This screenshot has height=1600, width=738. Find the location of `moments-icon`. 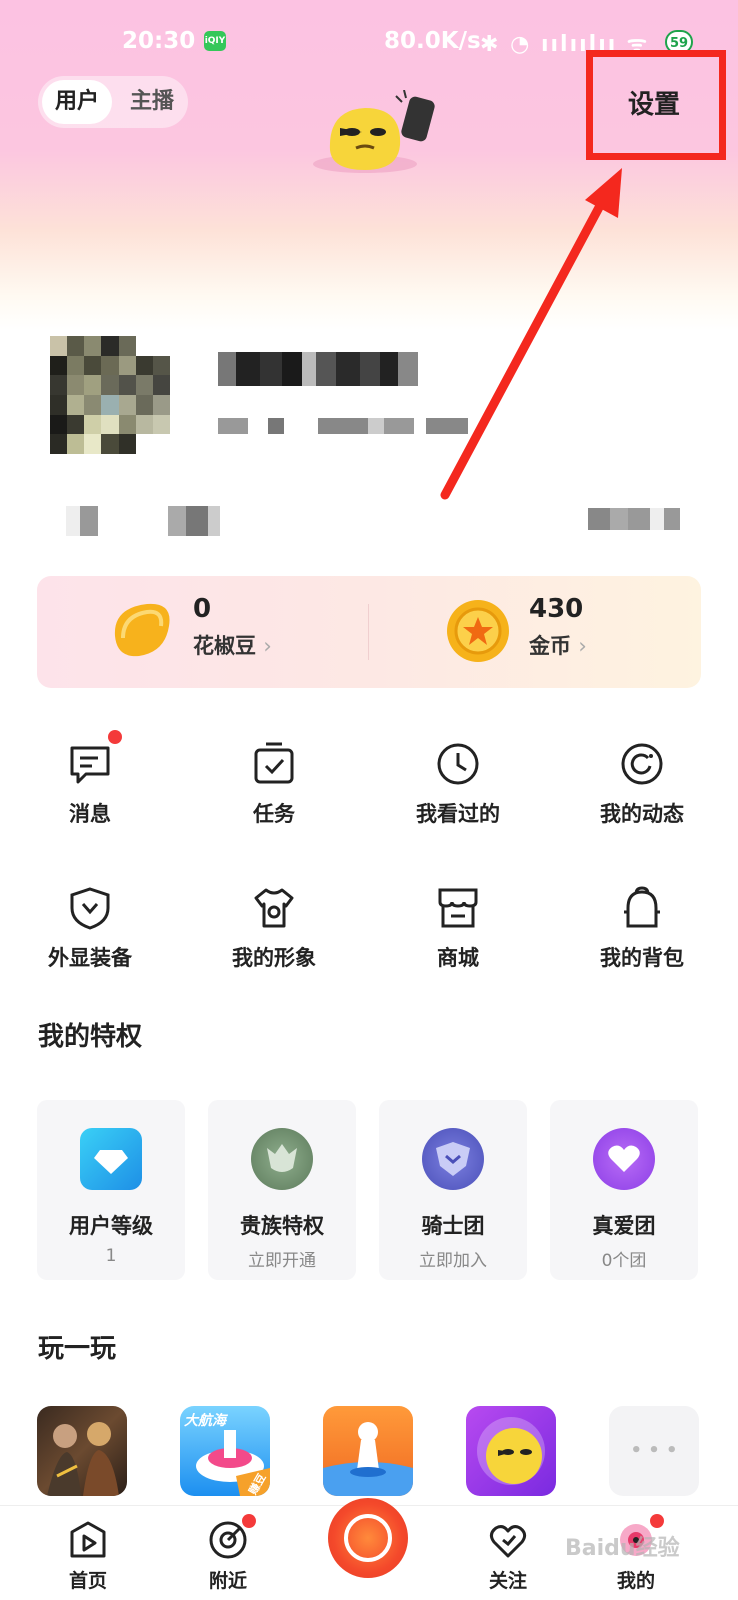

moments-icon is located at coordinates (642, 764).